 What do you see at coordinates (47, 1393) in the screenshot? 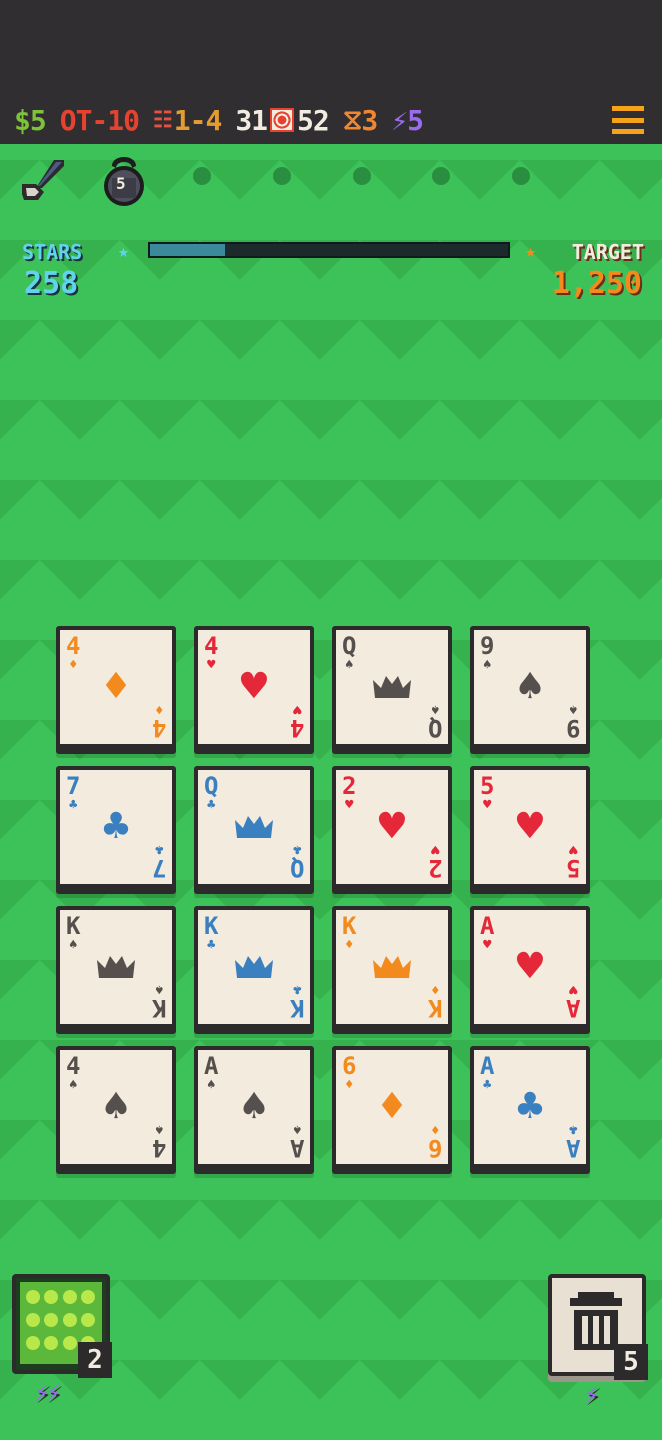
I see `deck-cost-icons: ⚡⚡` at bounding box center [47, 1393].